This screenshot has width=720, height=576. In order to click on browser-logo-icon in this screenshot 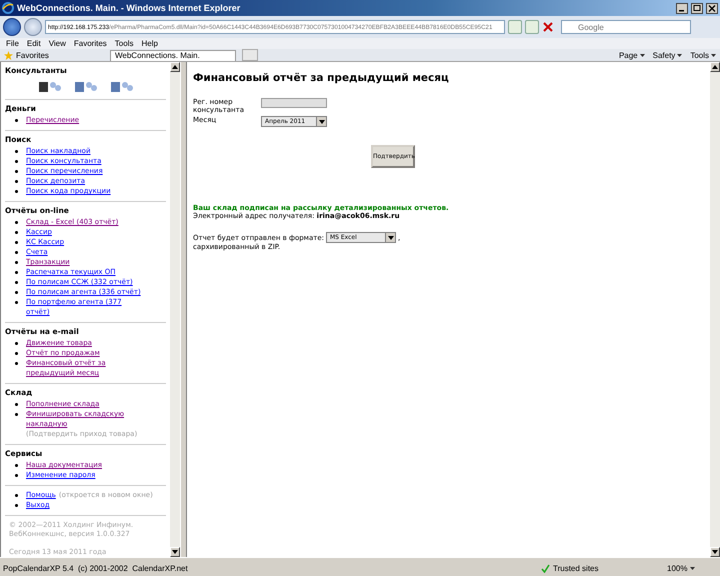, I will do `click(8, 8)`.